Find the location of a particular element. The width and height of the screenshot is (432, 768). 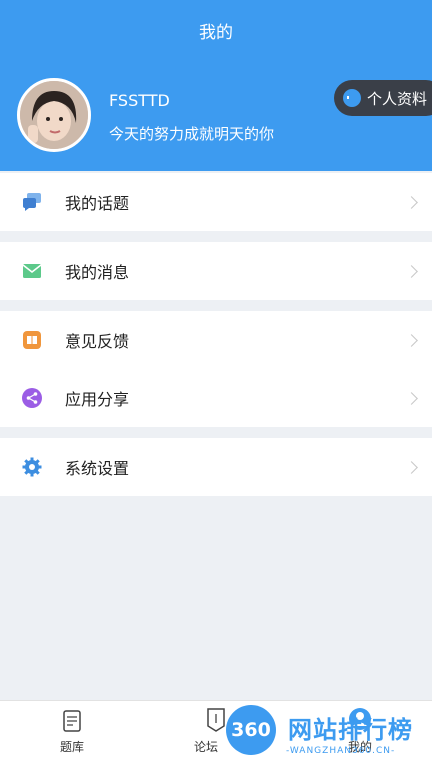

chat-bubbles-icon is located at coordinates (32, 202).